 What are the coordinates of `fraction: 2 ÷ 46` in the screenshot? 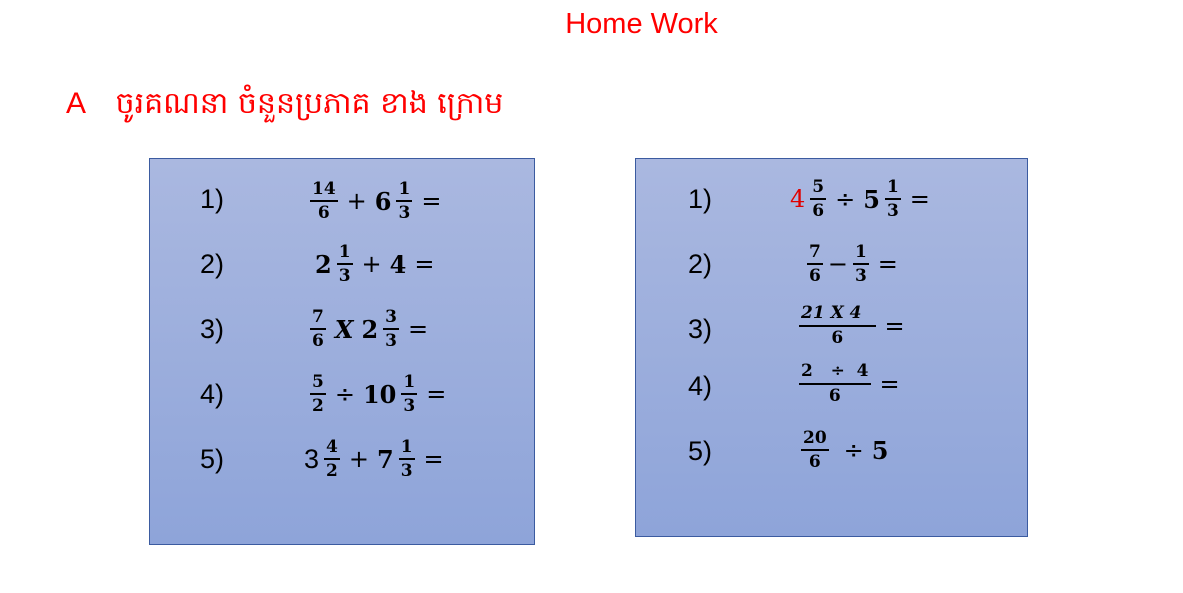 It's located at (835, 383).